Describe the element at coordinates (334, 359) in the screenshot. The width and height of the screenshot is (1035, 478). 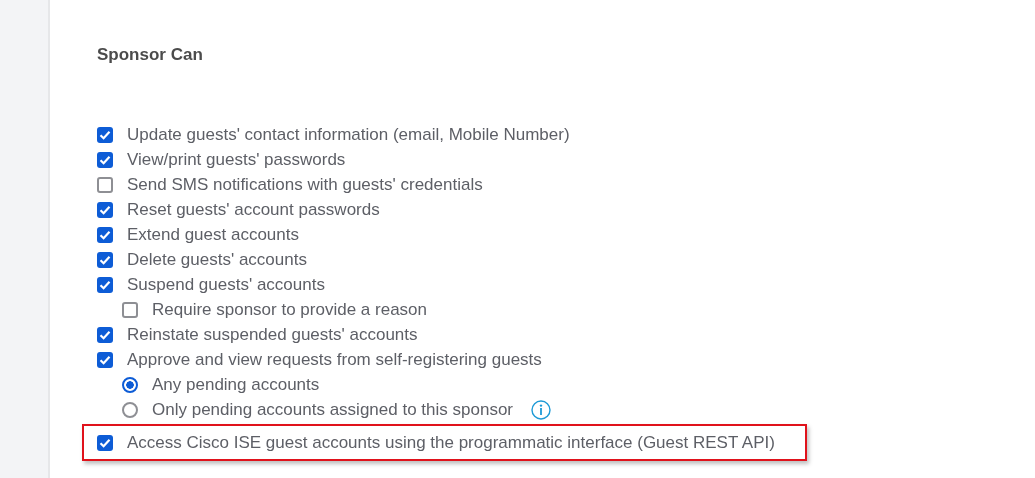
I see `option-label: Approve and view requests from self-registering guests` at that location.